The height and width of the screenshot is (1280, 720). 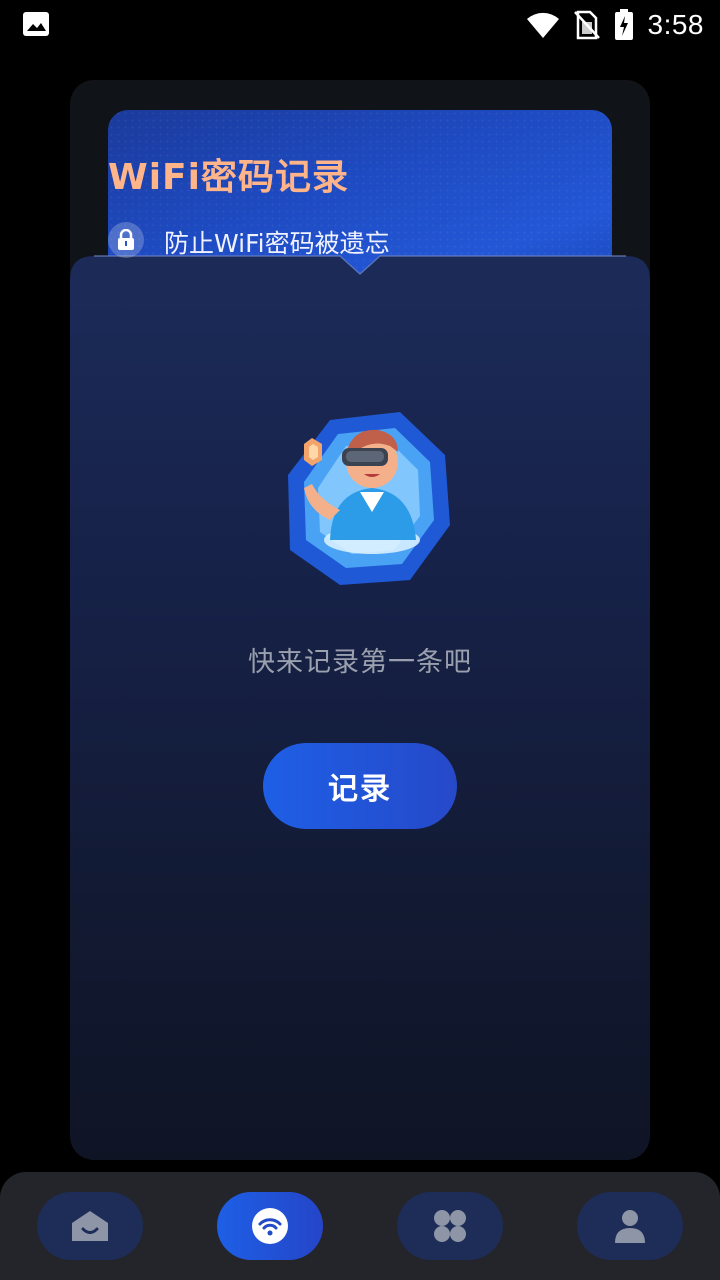 What do you see at coordinates (126, 240) in the screenshot?
I see `lock-icon` at bounding box center [126, 240].